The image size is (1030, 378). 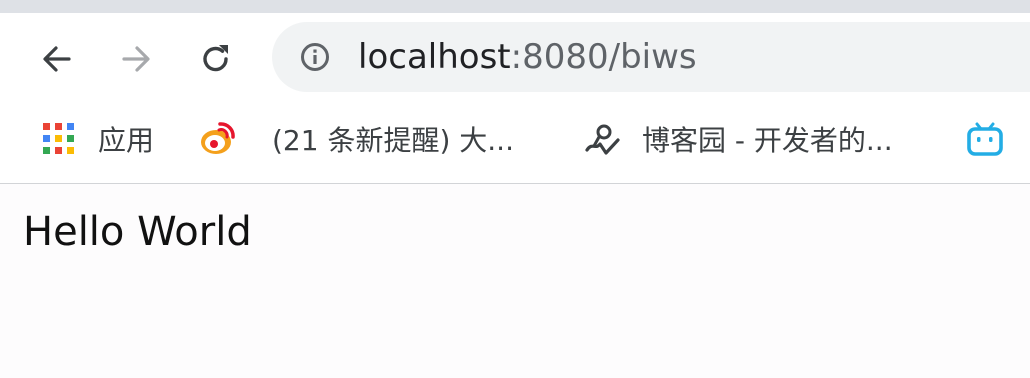 I want to click on back-arrow-icon, so click(x=57, y=59).